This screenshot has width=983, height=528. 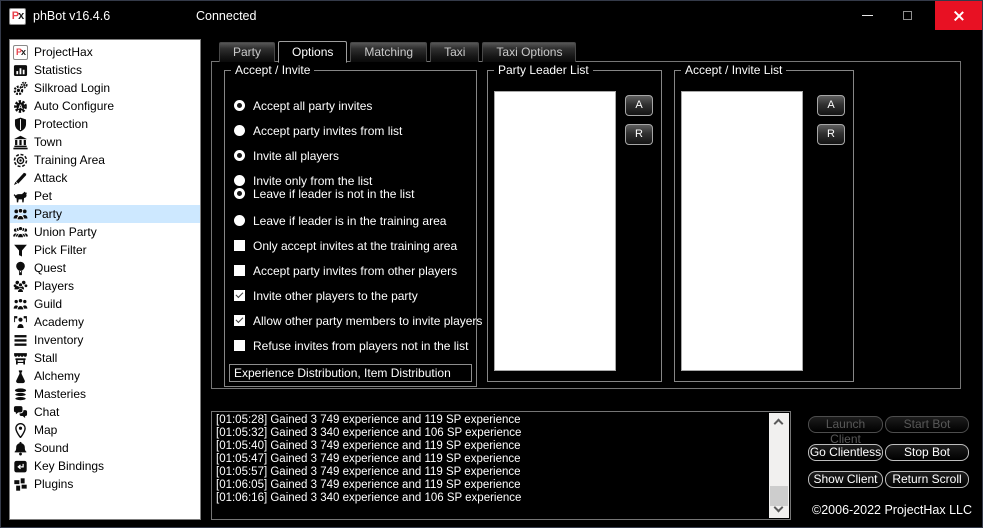 I want to click on party-leader-add-button: A, so click(x=639, y=105).